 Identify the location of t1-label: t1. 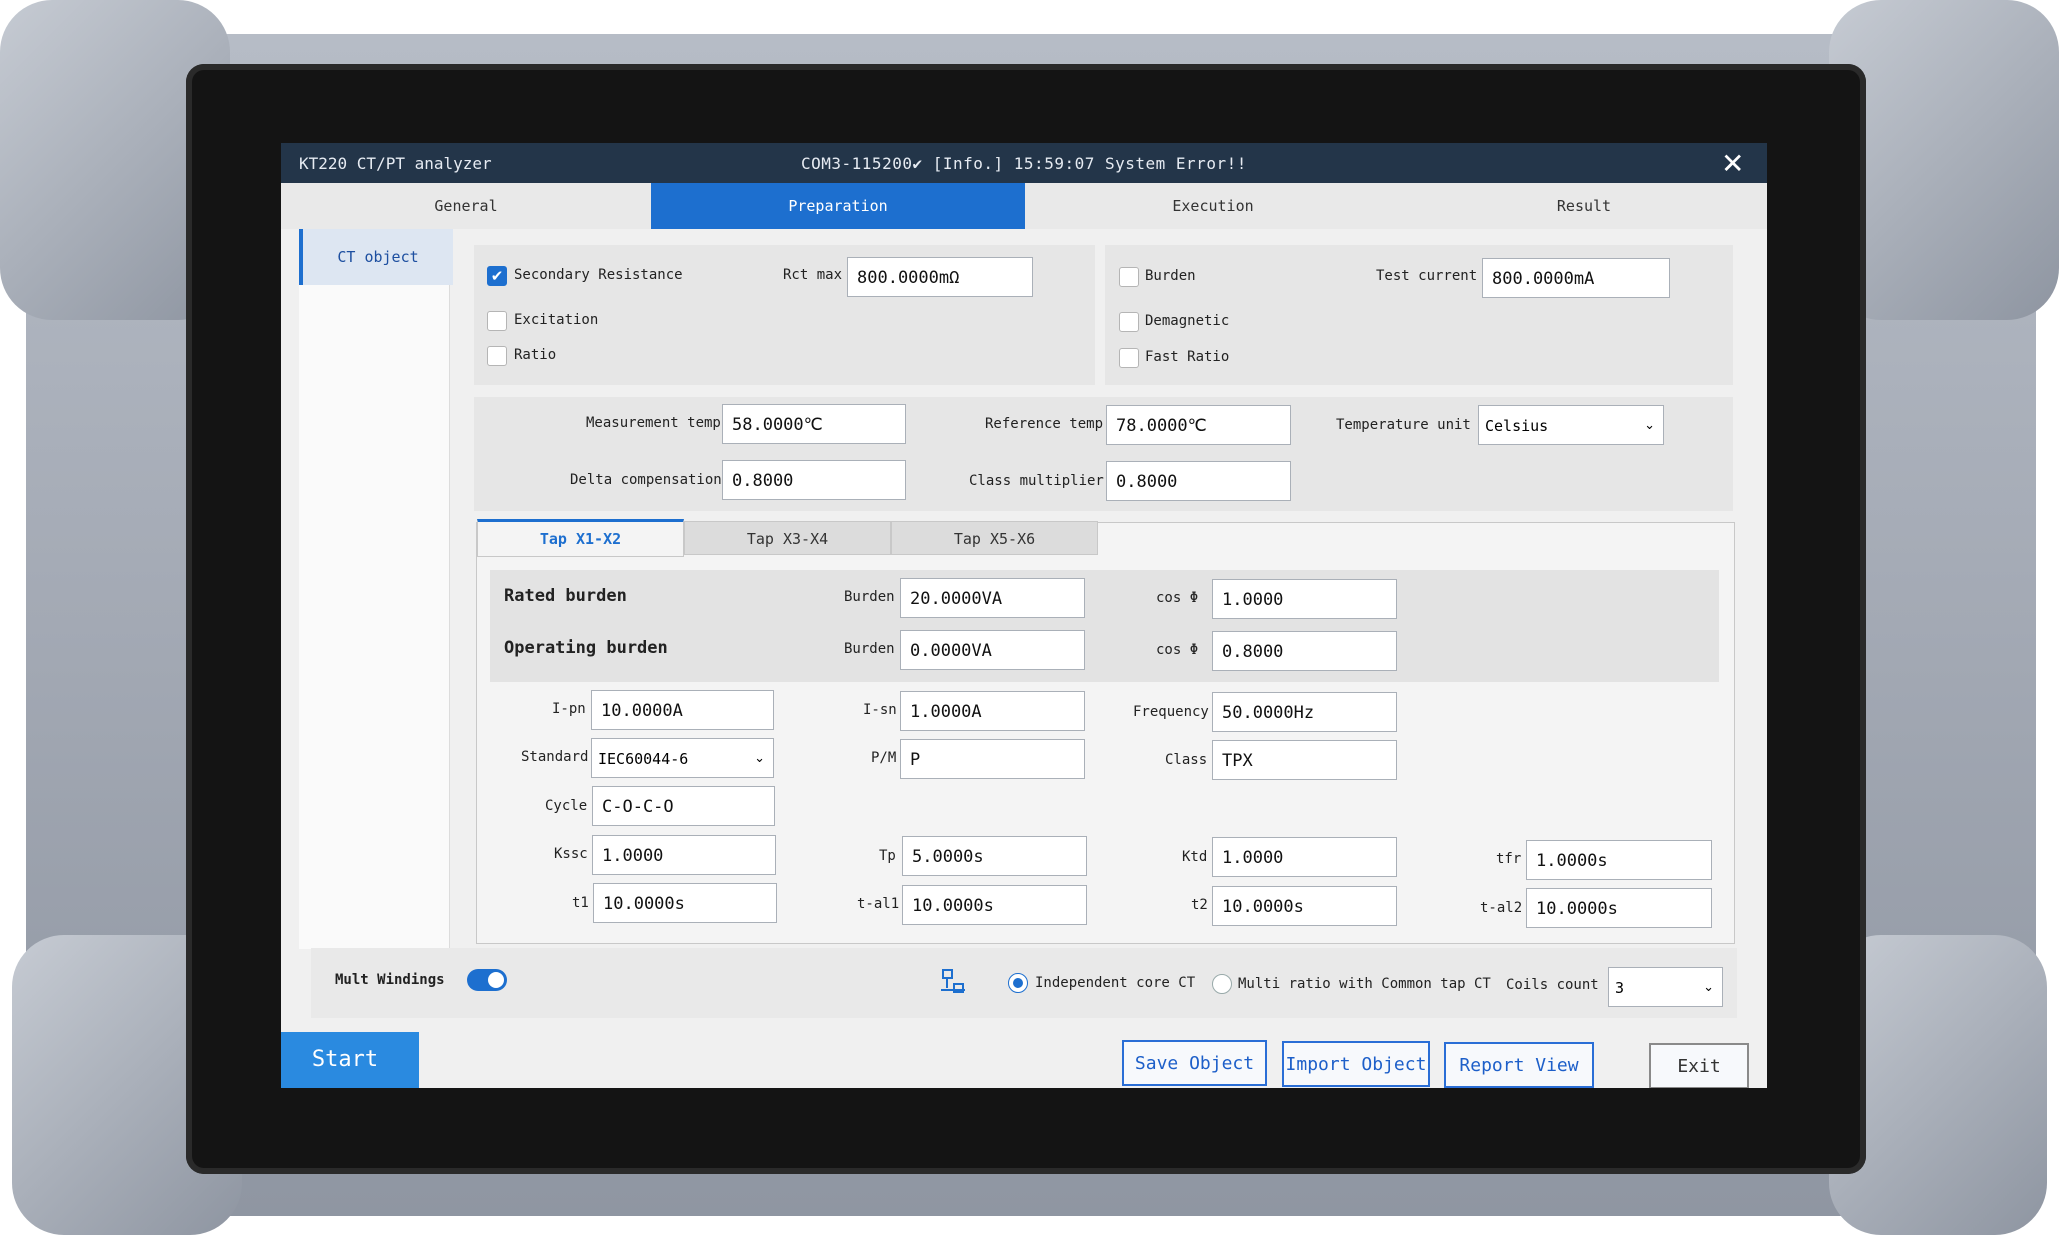
(580, 903).